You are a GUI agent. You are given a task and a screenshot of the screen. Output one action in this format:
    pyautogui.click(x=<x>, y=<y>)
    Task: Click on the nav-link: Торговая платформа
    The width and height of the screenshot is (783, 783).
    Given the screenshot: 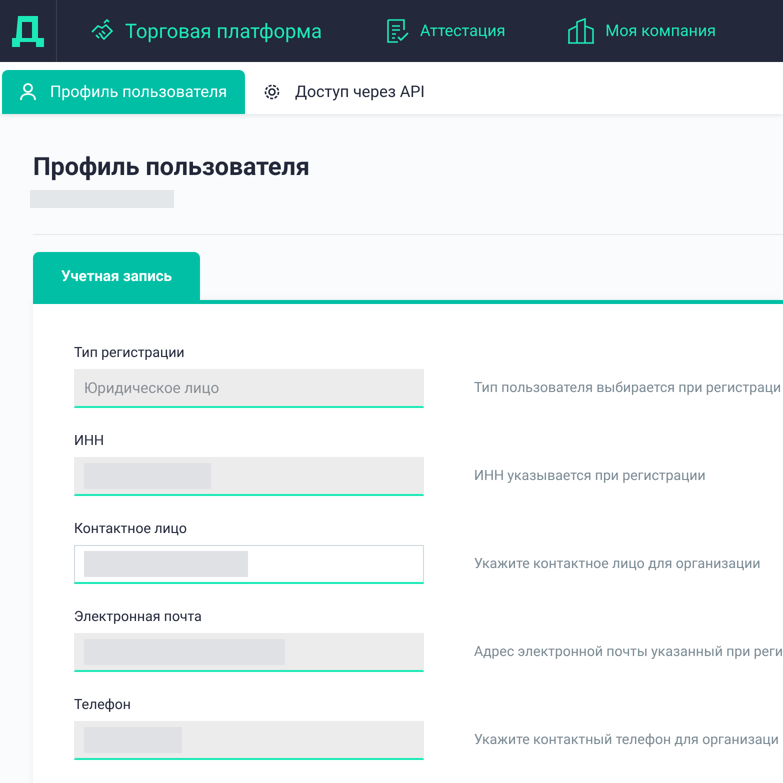 What is the action you would take?
    pyautogui.click(x=205, y=31)
    